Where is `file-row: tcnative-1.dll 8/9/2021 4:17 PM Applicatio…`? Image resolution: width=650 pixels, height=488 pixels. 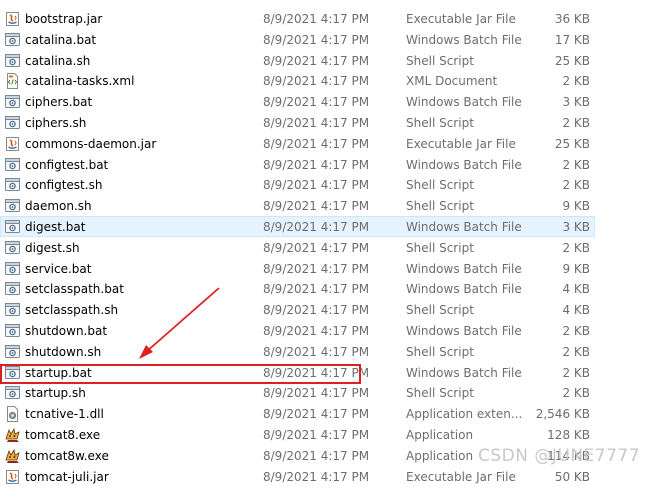 file-row: tcnative-1.dll 8/9/2021 4:17 PM Applicatio… is located at coordinates (297, 413).